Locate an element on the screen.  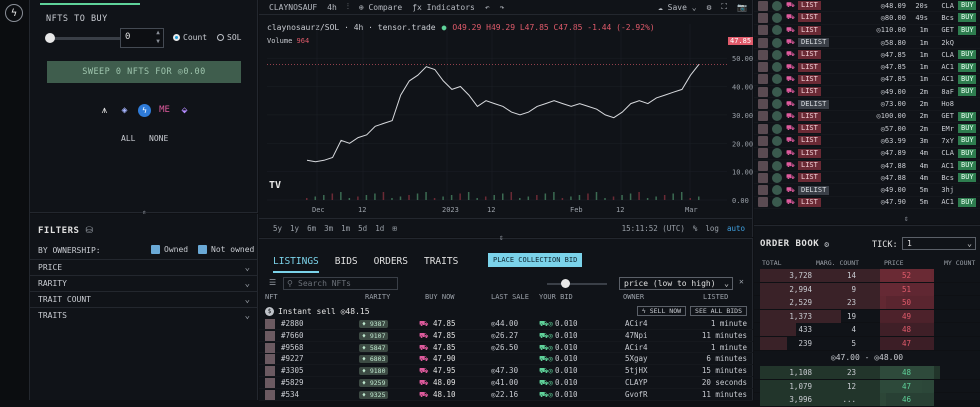
owned-checkbox: Owned is located at coordinates (169, 249).